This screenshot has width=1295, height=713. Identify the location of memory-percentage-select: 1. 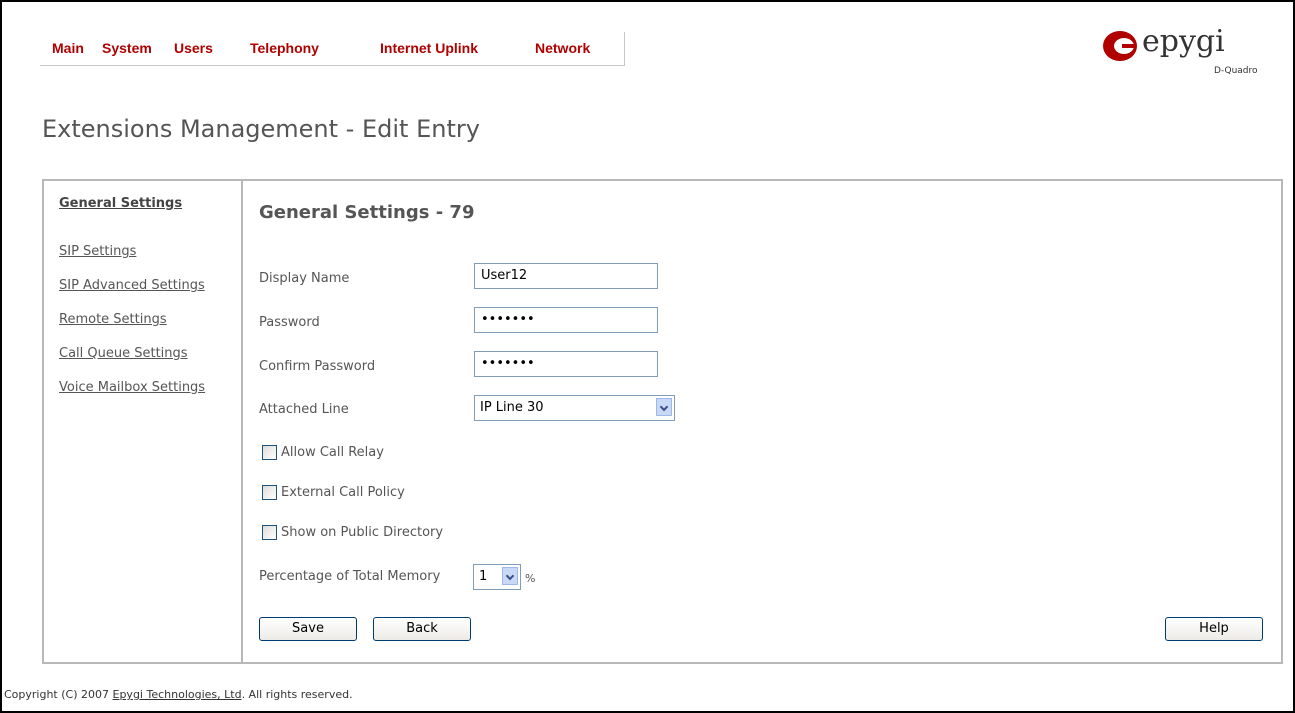
(497, 577).